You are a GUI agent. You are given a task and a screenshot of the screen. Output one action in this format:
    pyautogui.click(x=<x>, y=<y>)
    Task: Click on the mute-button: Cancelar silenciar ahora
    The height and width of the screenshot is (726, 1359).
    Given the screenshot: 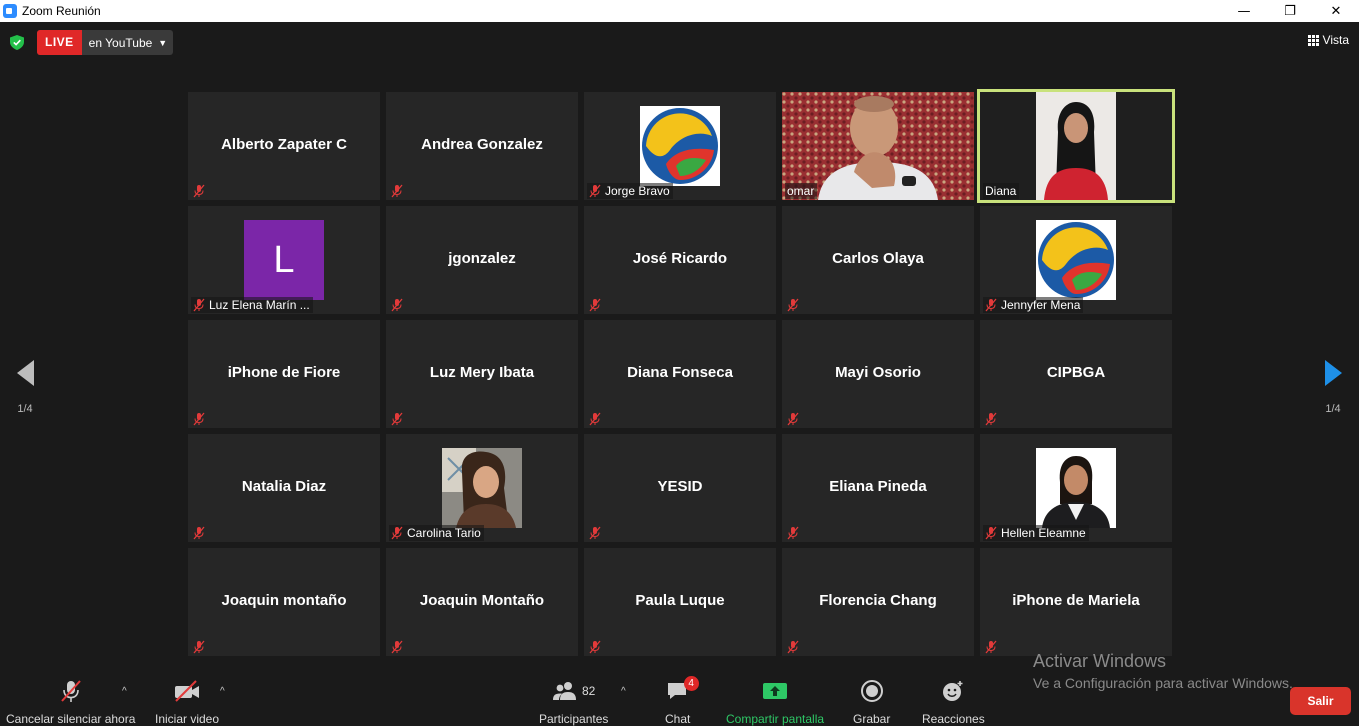 What is the action you would take?
    pyautogui.click(x=70, y=702)
    